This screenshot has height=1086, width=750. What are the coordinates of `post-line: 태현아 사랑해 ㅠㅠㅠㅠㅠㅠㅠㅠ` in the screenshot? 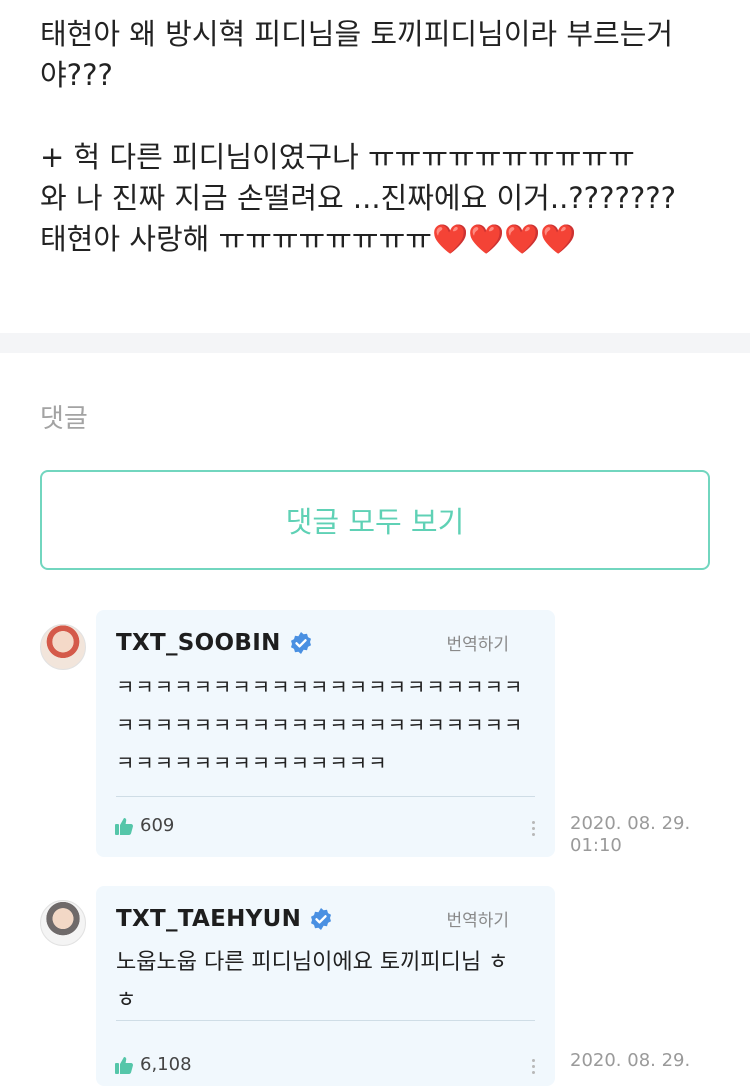 It's located at (236, 239).